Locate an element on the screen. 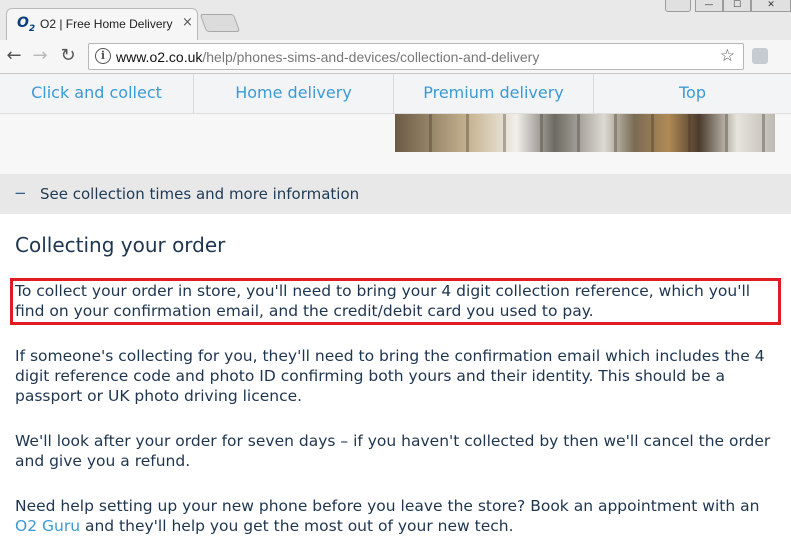 This screenshot has width=791, height=560. tab-title: O2 | Free Home Delivery is located at coordinates (106, 24).